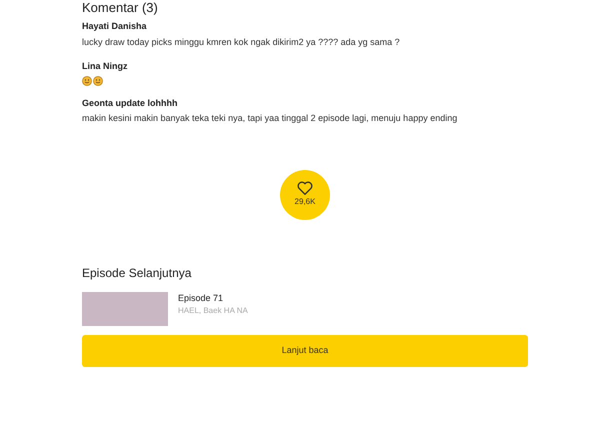  Describe the element at coordinates (305, 309) in the screenshot. I see `next-episode-item: Episode 71 HAEL, Baek HA NA` at that location.